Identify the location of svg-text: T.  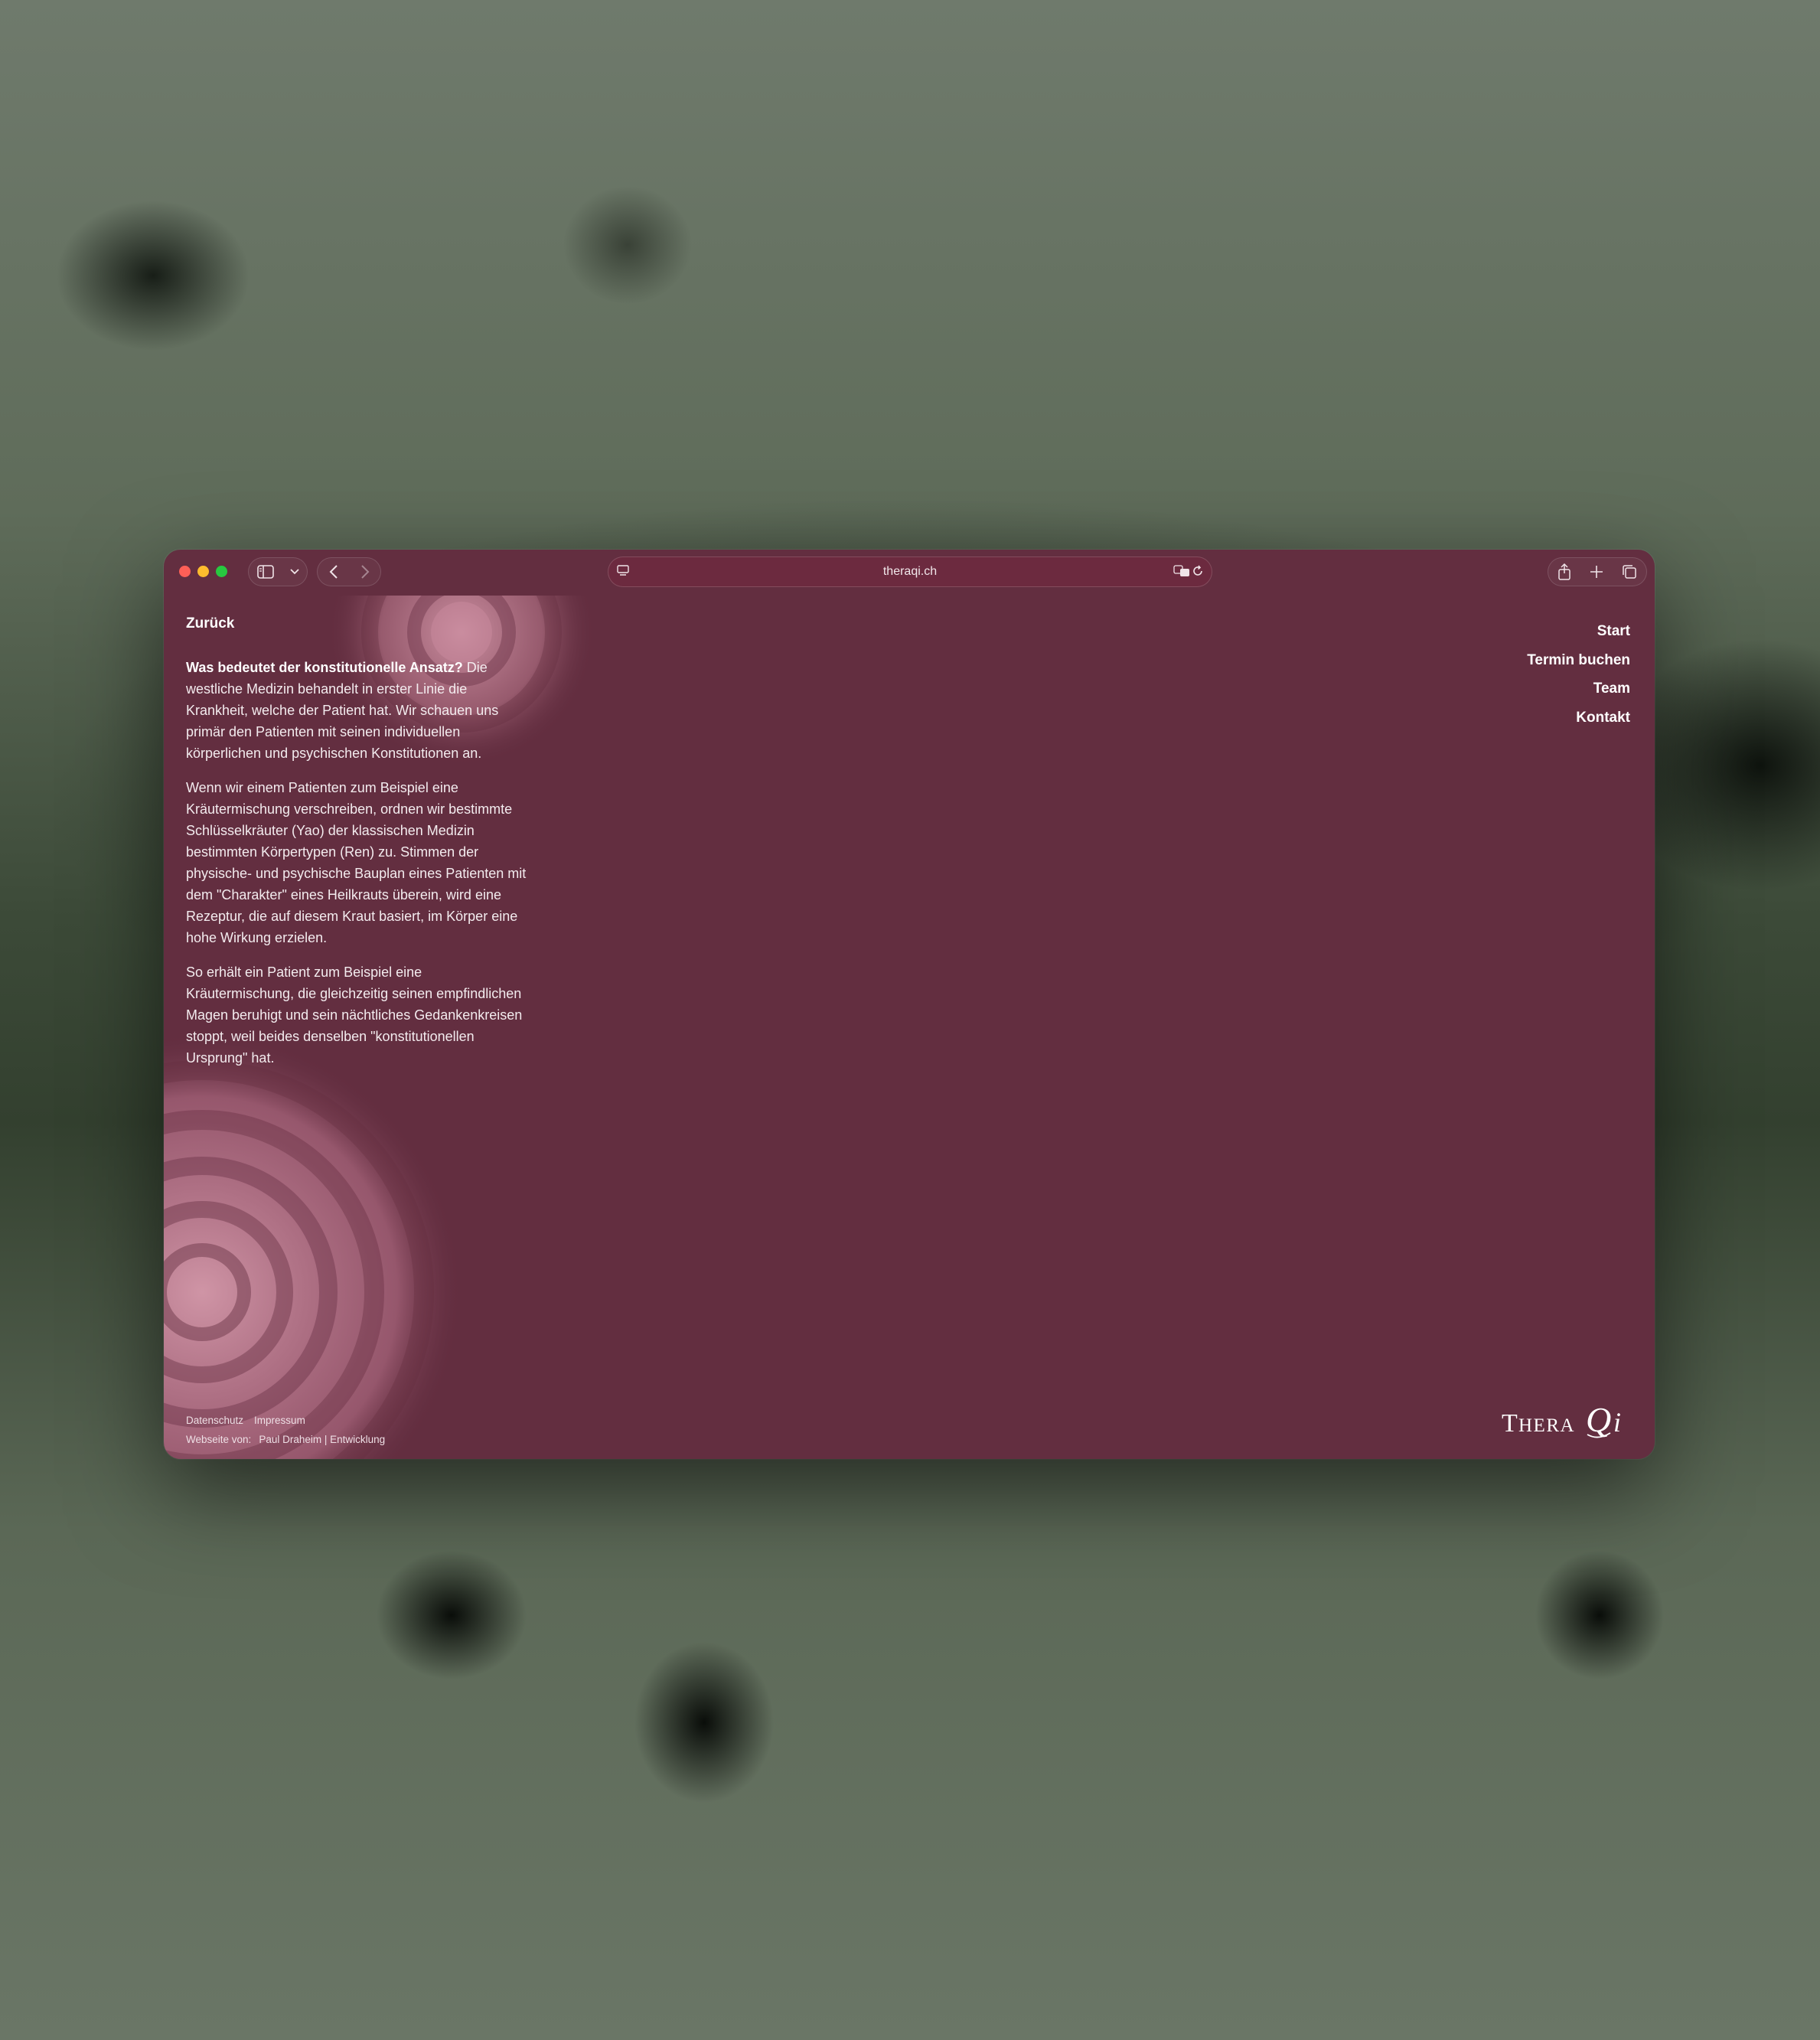
(1510, 1423).